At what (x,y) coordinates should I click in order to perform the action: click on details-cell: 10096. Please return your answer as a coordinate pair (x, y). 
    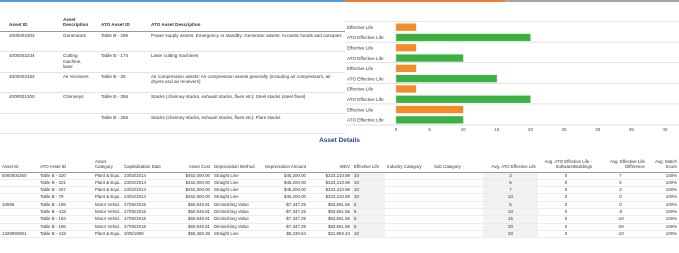
    Looking at the image, I should click on (19, 205).